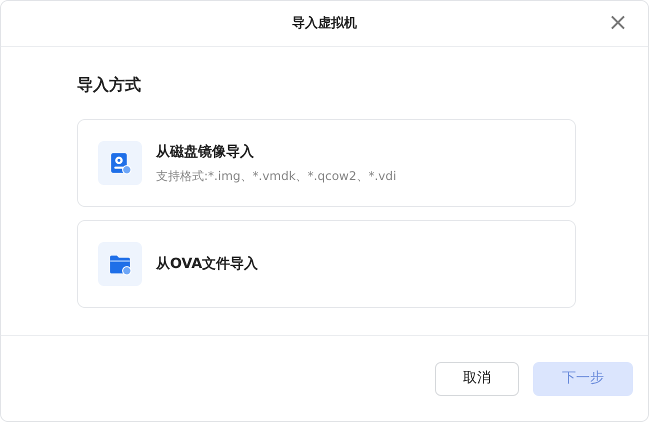 Image resolution: width=650 pixels, height=423 pixels. What do you see at coordinates (276, 176) in the screenshot?
I see `option-description: 支持格式:*.img、*.vmdk、*.qcow2、*.vdi` at bounding box center [276, 176].